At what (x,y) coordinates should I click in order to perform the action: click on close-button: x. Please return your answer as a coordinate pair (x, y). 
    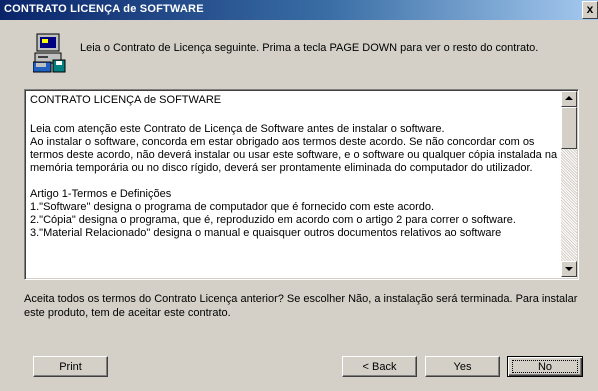
    Looking at the image, I should click on (590, 10).